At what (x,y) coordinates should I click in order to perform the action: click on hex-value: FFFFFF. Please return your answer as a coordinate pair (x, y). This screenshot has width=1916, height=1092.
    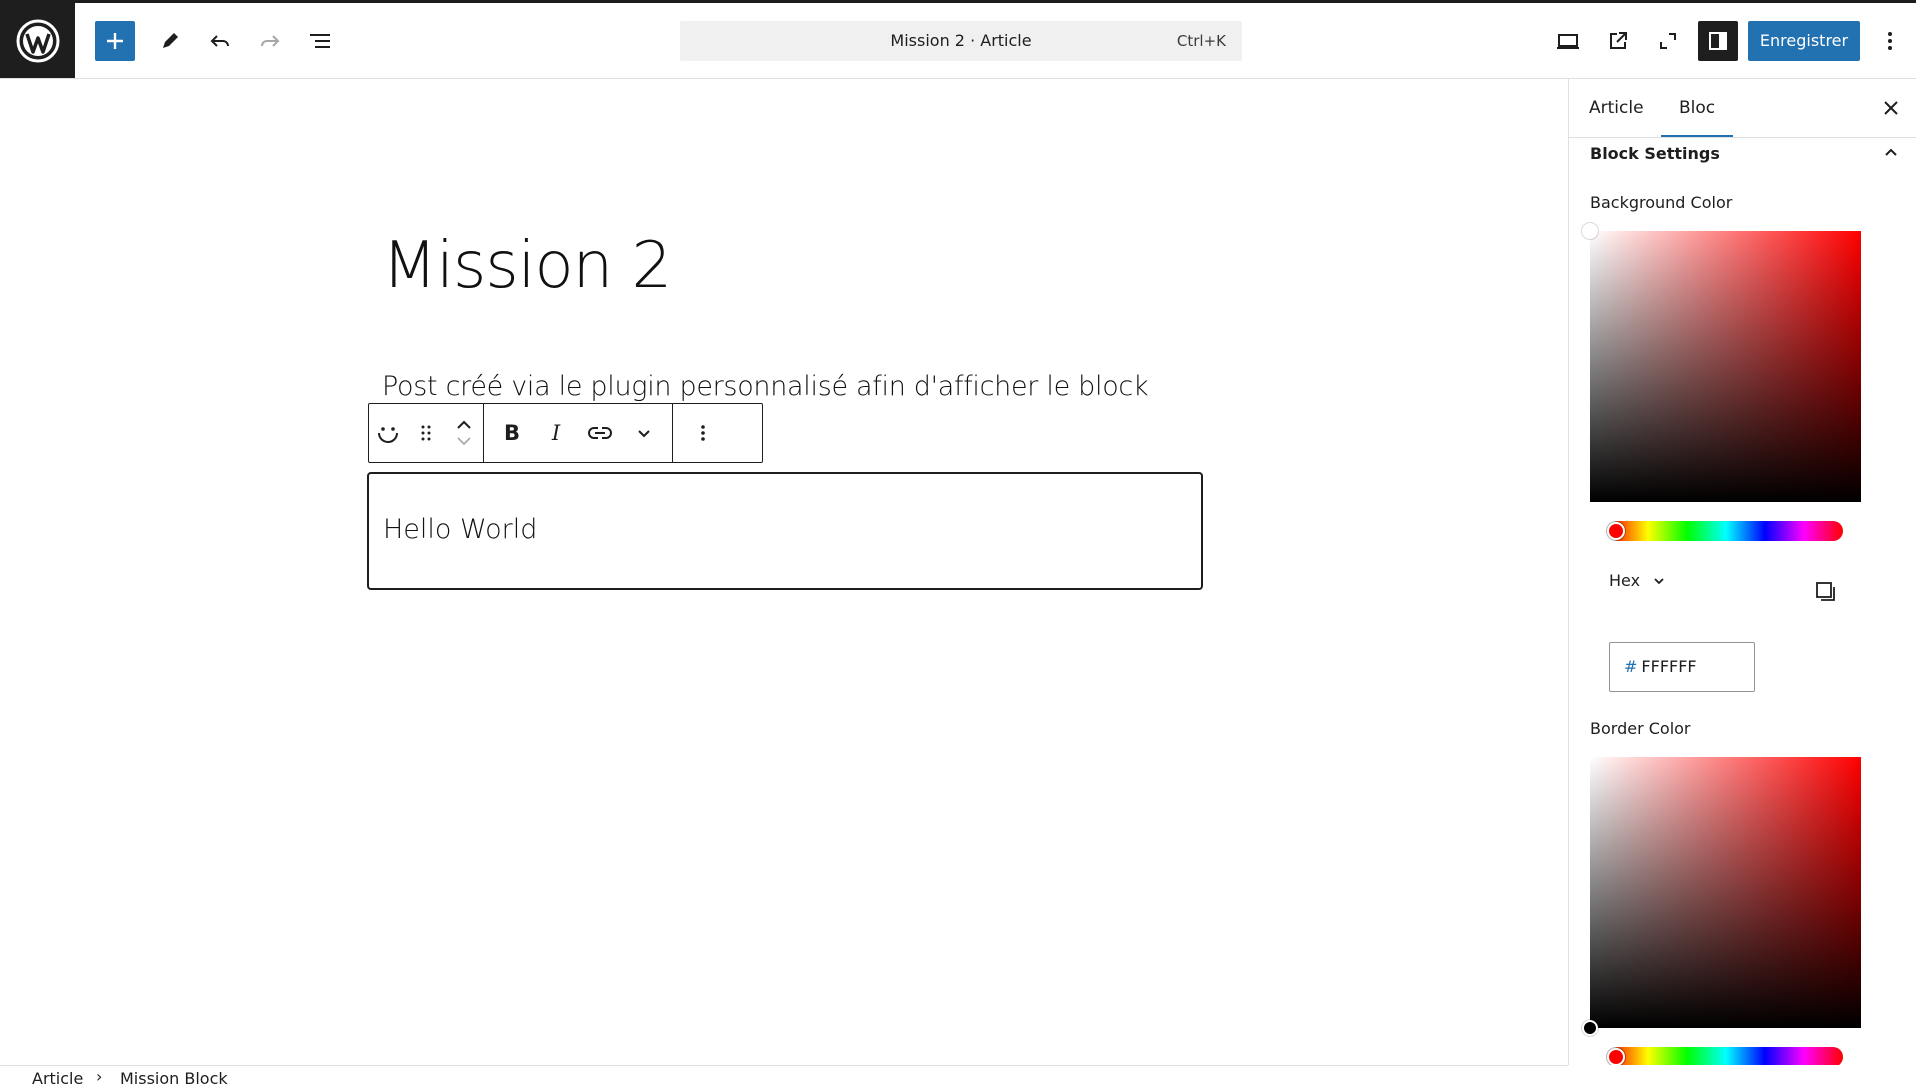
    Looking at the image, I should click on (1669, 666).